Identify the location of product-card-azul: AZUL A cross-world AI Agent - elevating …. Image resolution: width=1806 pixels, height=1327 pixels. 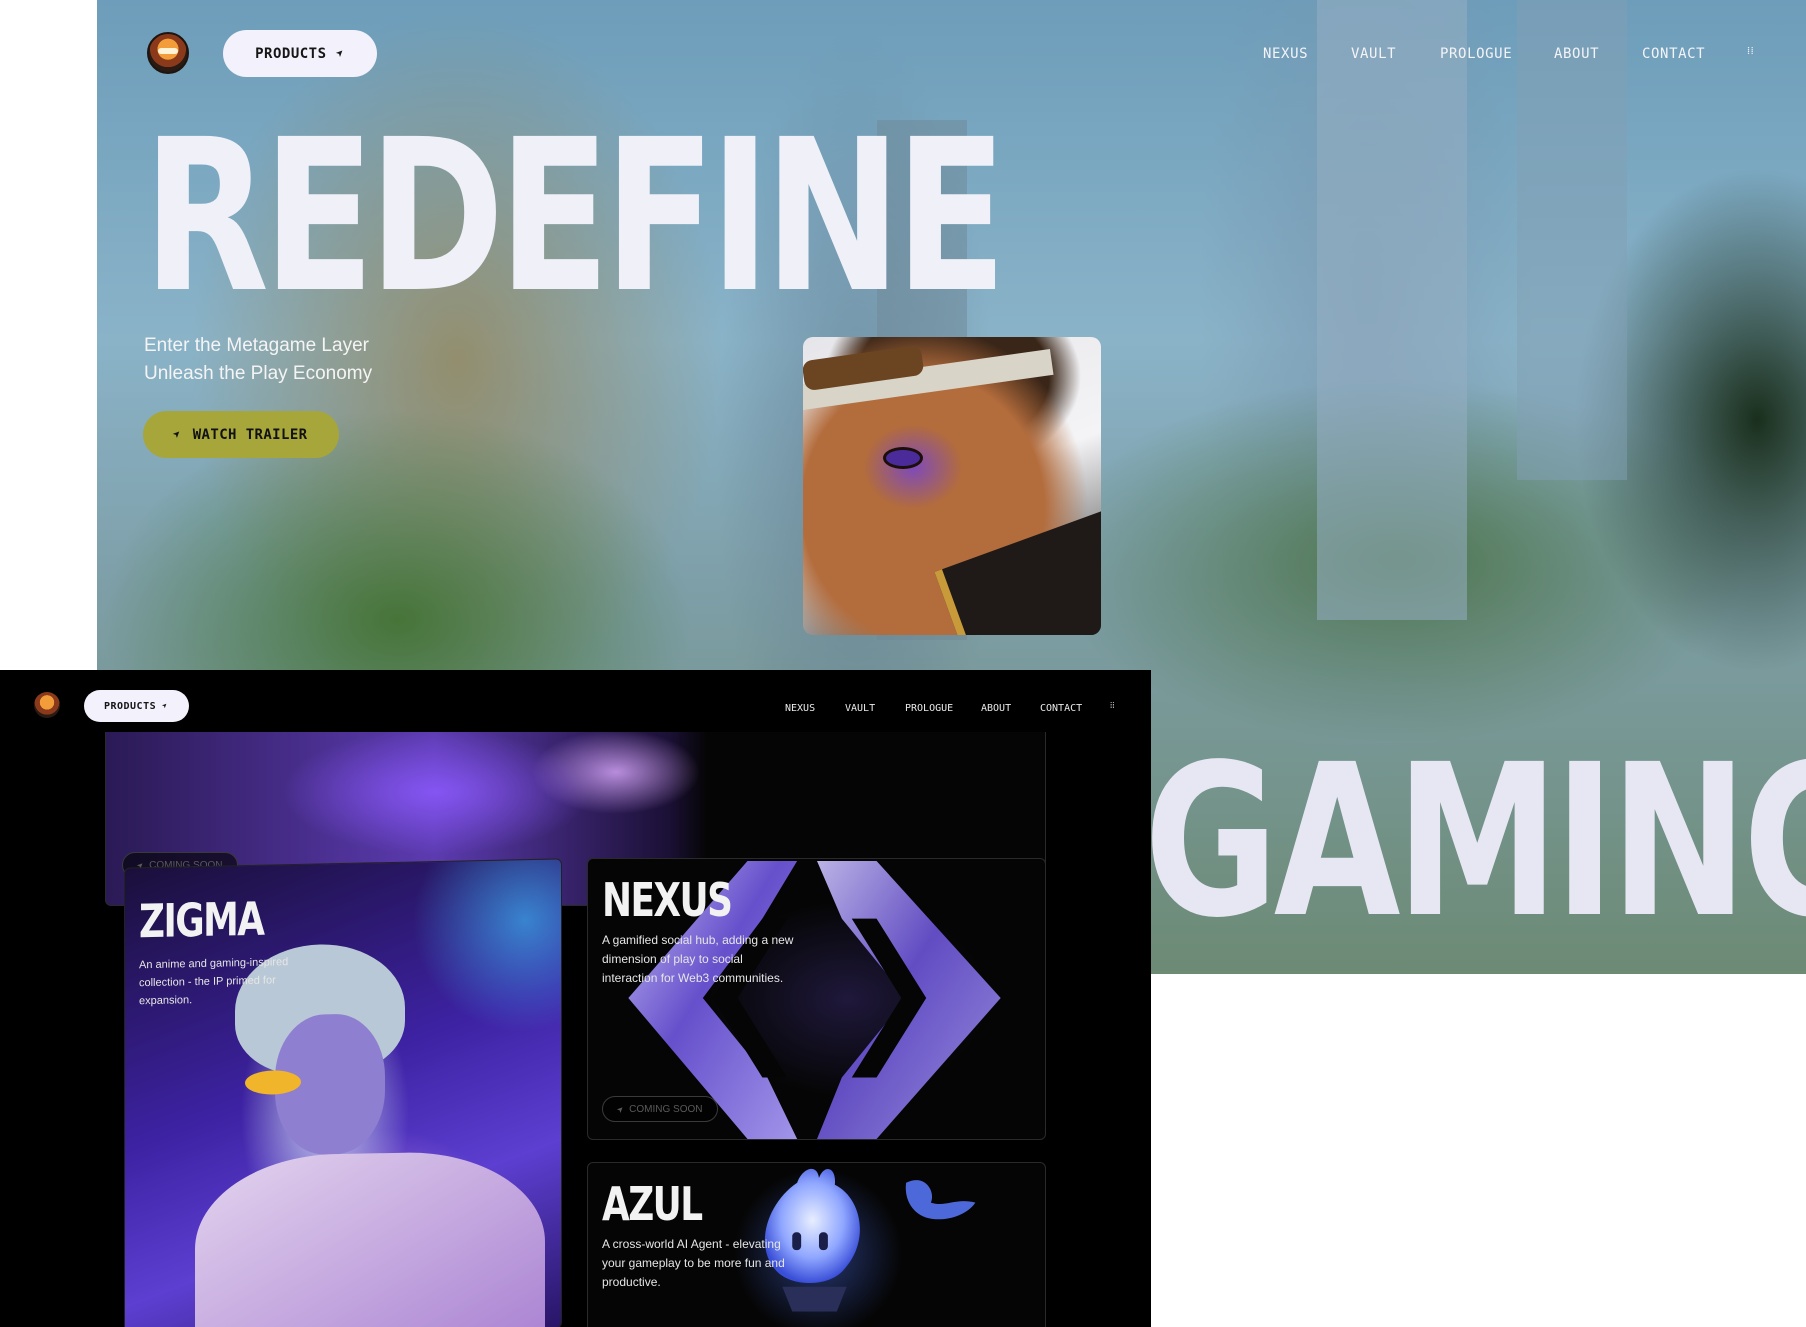
(816, 1244).